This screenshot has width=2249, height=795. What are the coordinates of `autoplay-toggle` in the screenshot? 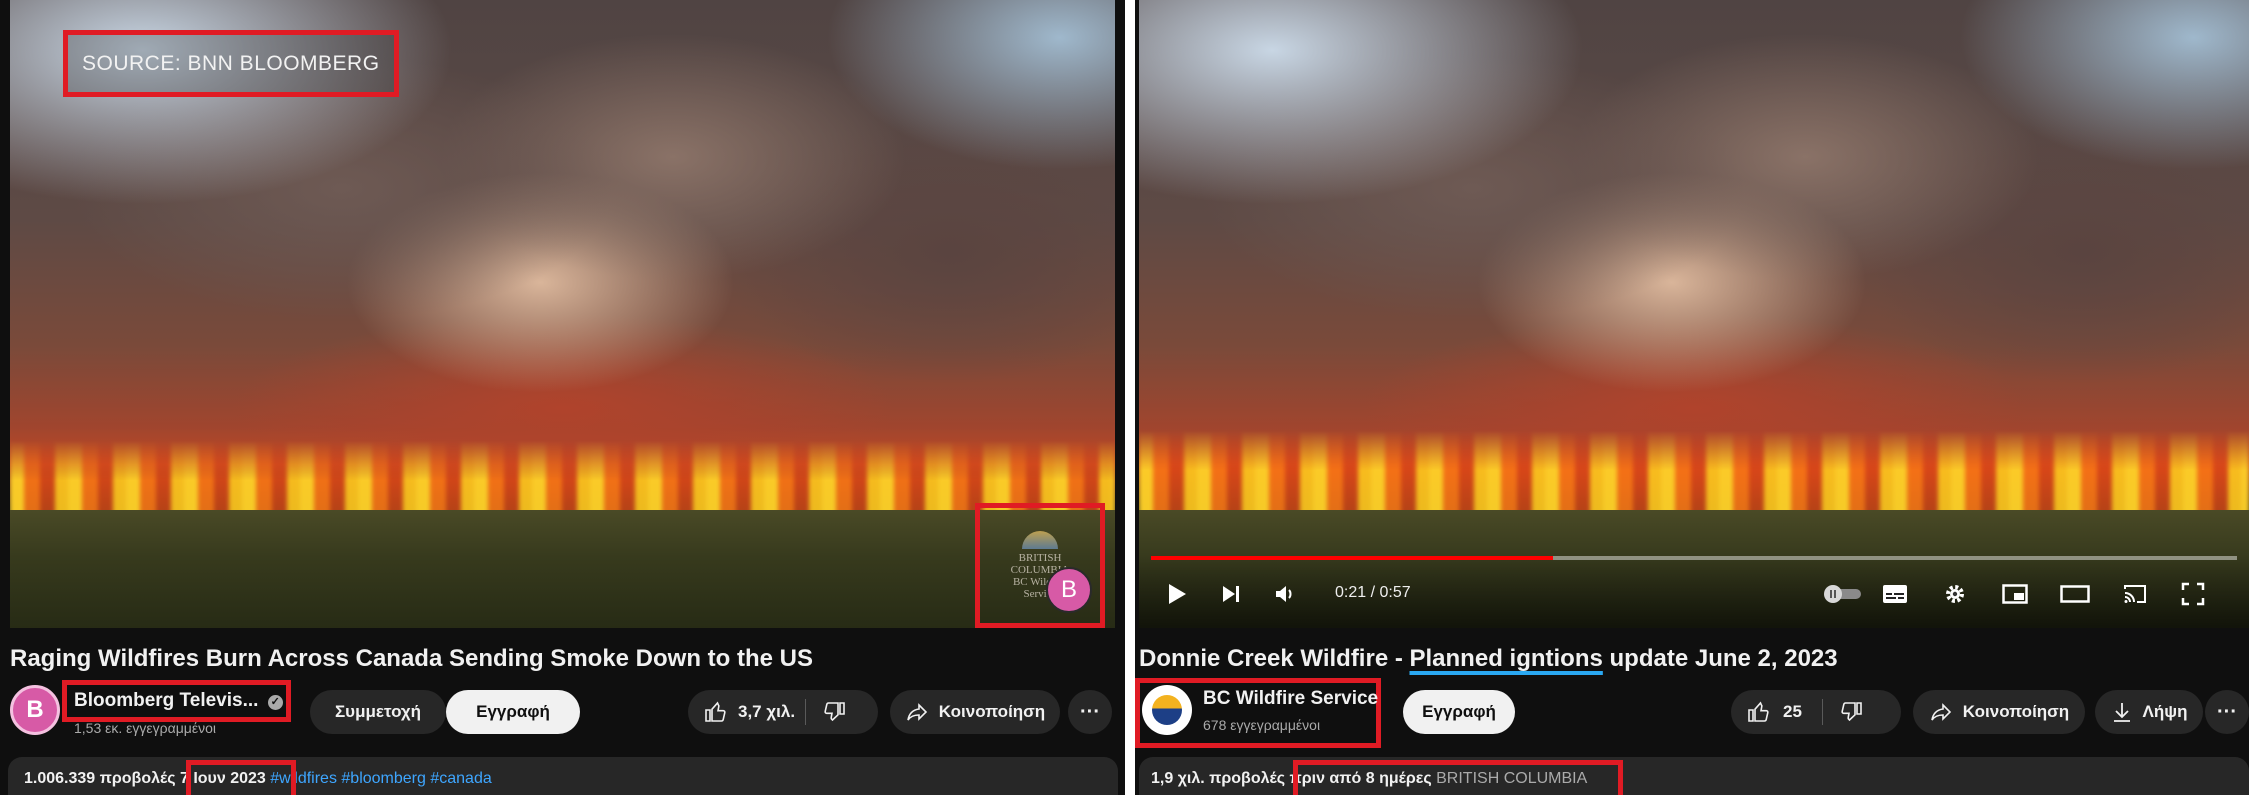 It's located at (1843, 594).